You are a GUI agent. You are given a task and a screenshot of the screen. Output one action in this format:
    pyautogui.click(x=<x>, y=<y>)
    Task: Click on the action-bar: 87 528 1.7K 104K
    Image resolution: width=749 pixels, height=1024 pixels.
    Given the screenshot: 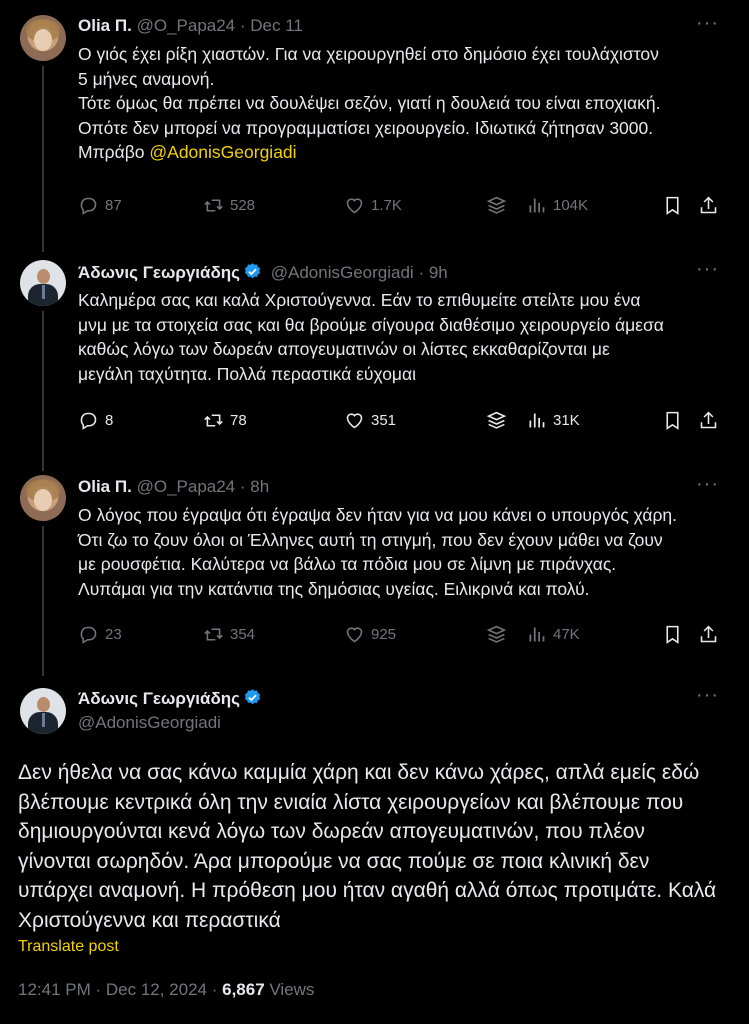 What is the action you would take?
    pyautogui.click(x=399, y=208)
    